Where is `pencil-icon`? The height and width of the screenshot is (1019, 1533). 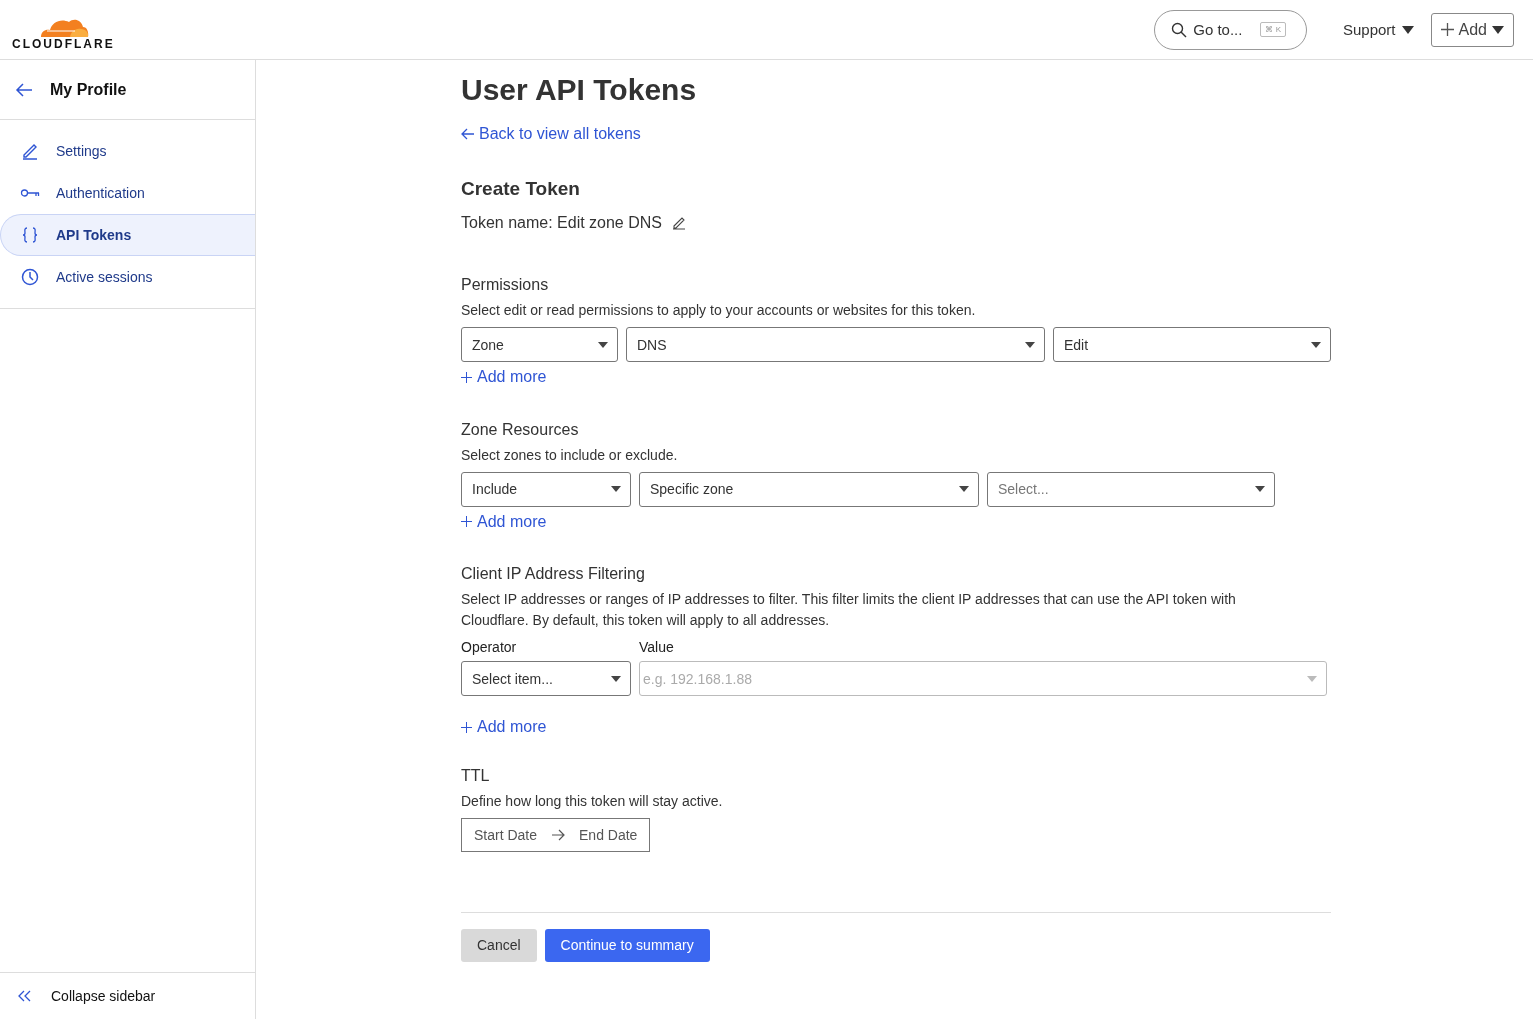 pencil-icon is located at coordinates (679, 223).